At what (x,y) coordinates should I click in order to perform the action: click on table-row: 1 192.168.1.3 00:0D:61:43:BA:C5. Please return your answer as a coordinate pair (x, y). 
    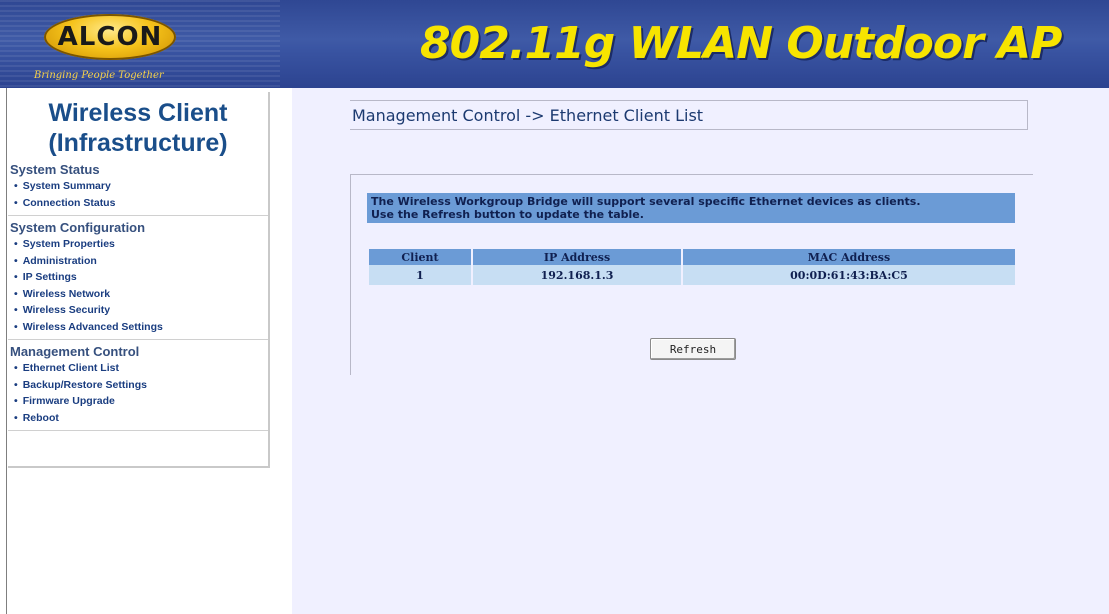
    Looking at the image, I should click on (692, 275).